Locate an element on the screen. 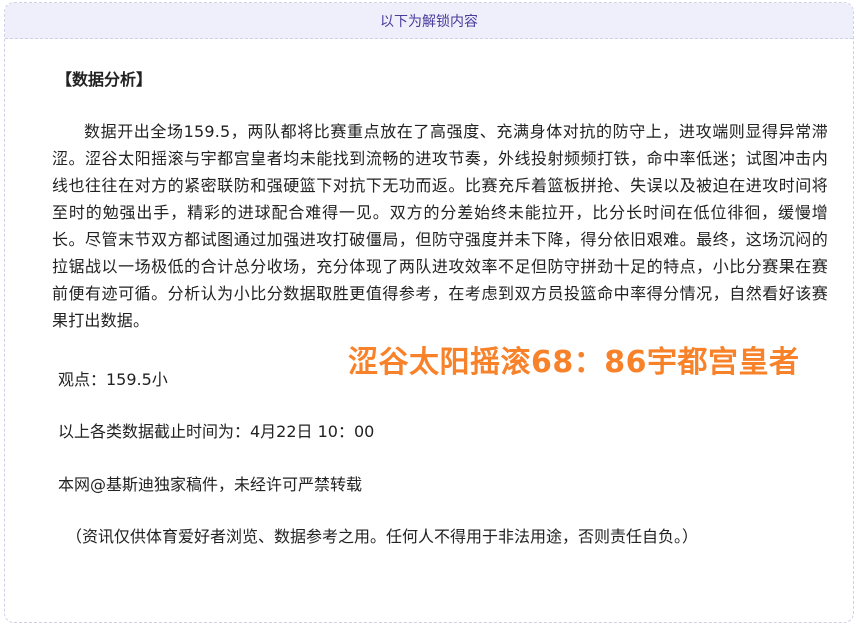  unlock-banner: 以下为解锁内容 is located at coordinates (429, 21).